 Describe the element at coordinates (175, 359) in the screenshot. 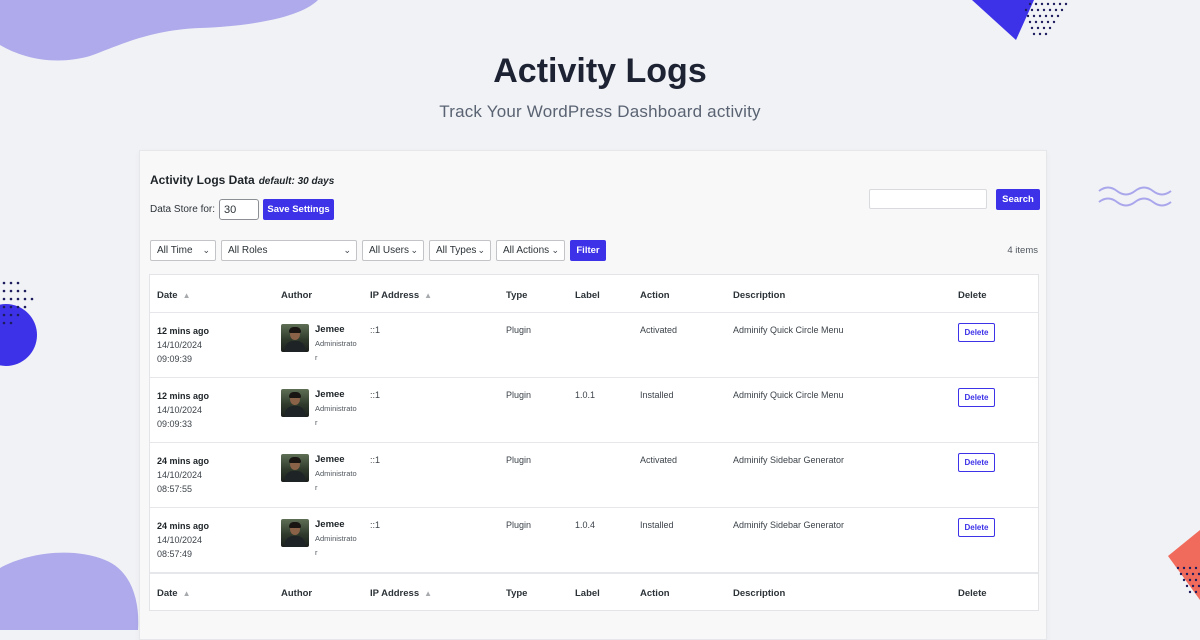

I see `time-value: 09:09:39` at that location.